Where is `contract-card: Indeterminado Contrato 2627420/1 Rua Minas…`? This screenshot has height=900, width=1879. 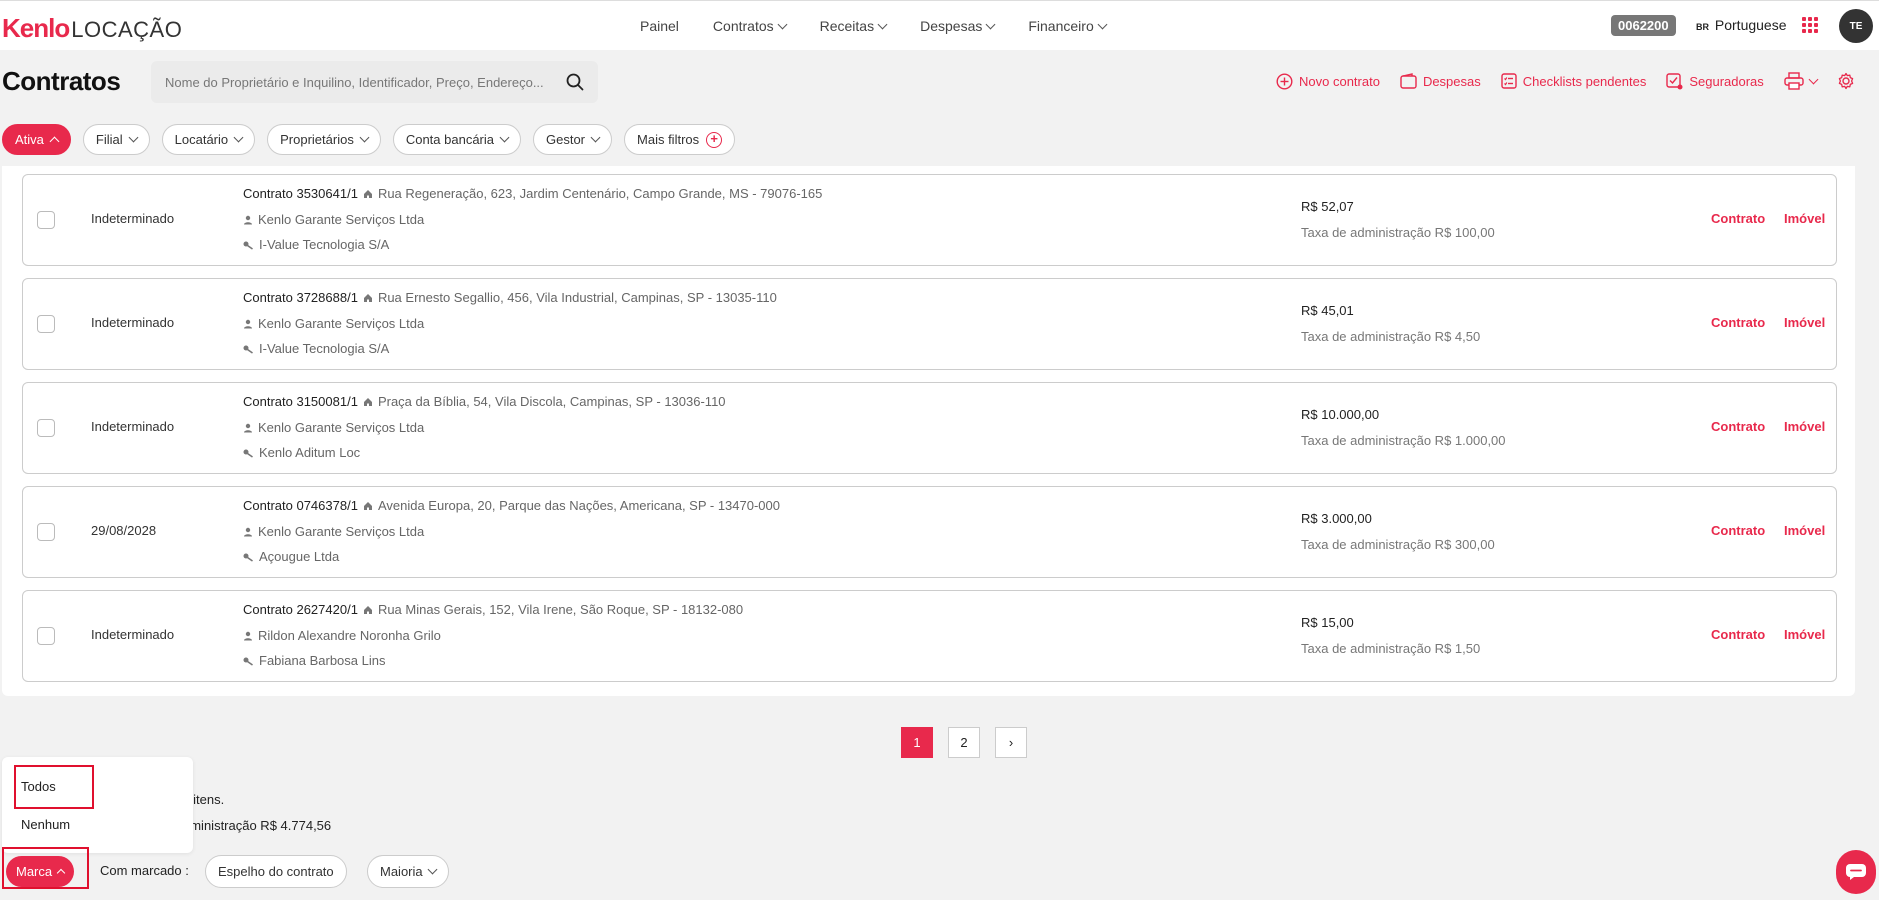
contract-card: Indeterminado Contrato 2627420/1 Rua Minas… is located at coordinates (929, 636).